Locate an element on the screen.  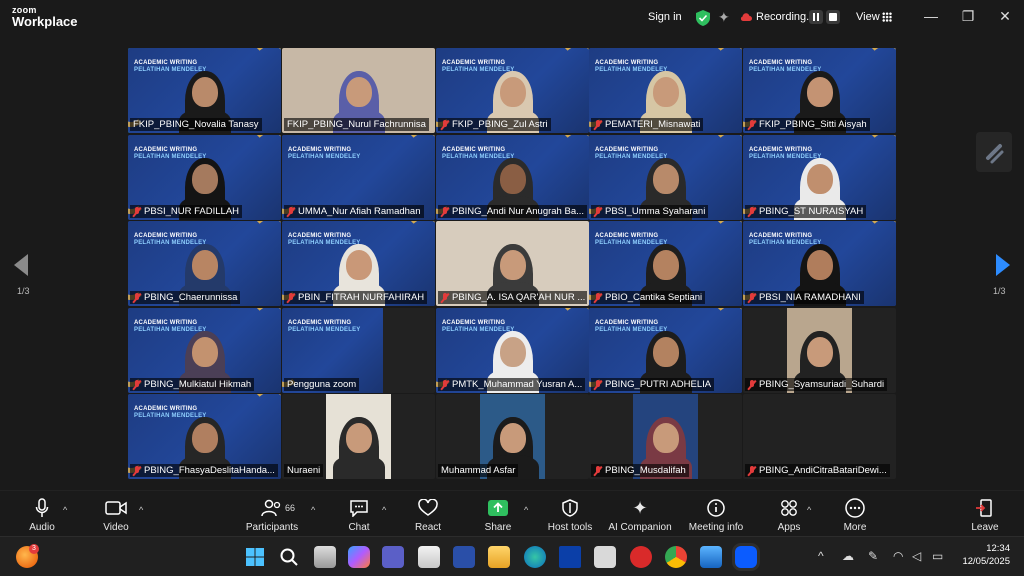
ai-sparkle-icon: ✦ is located at coordinates (725, 17).